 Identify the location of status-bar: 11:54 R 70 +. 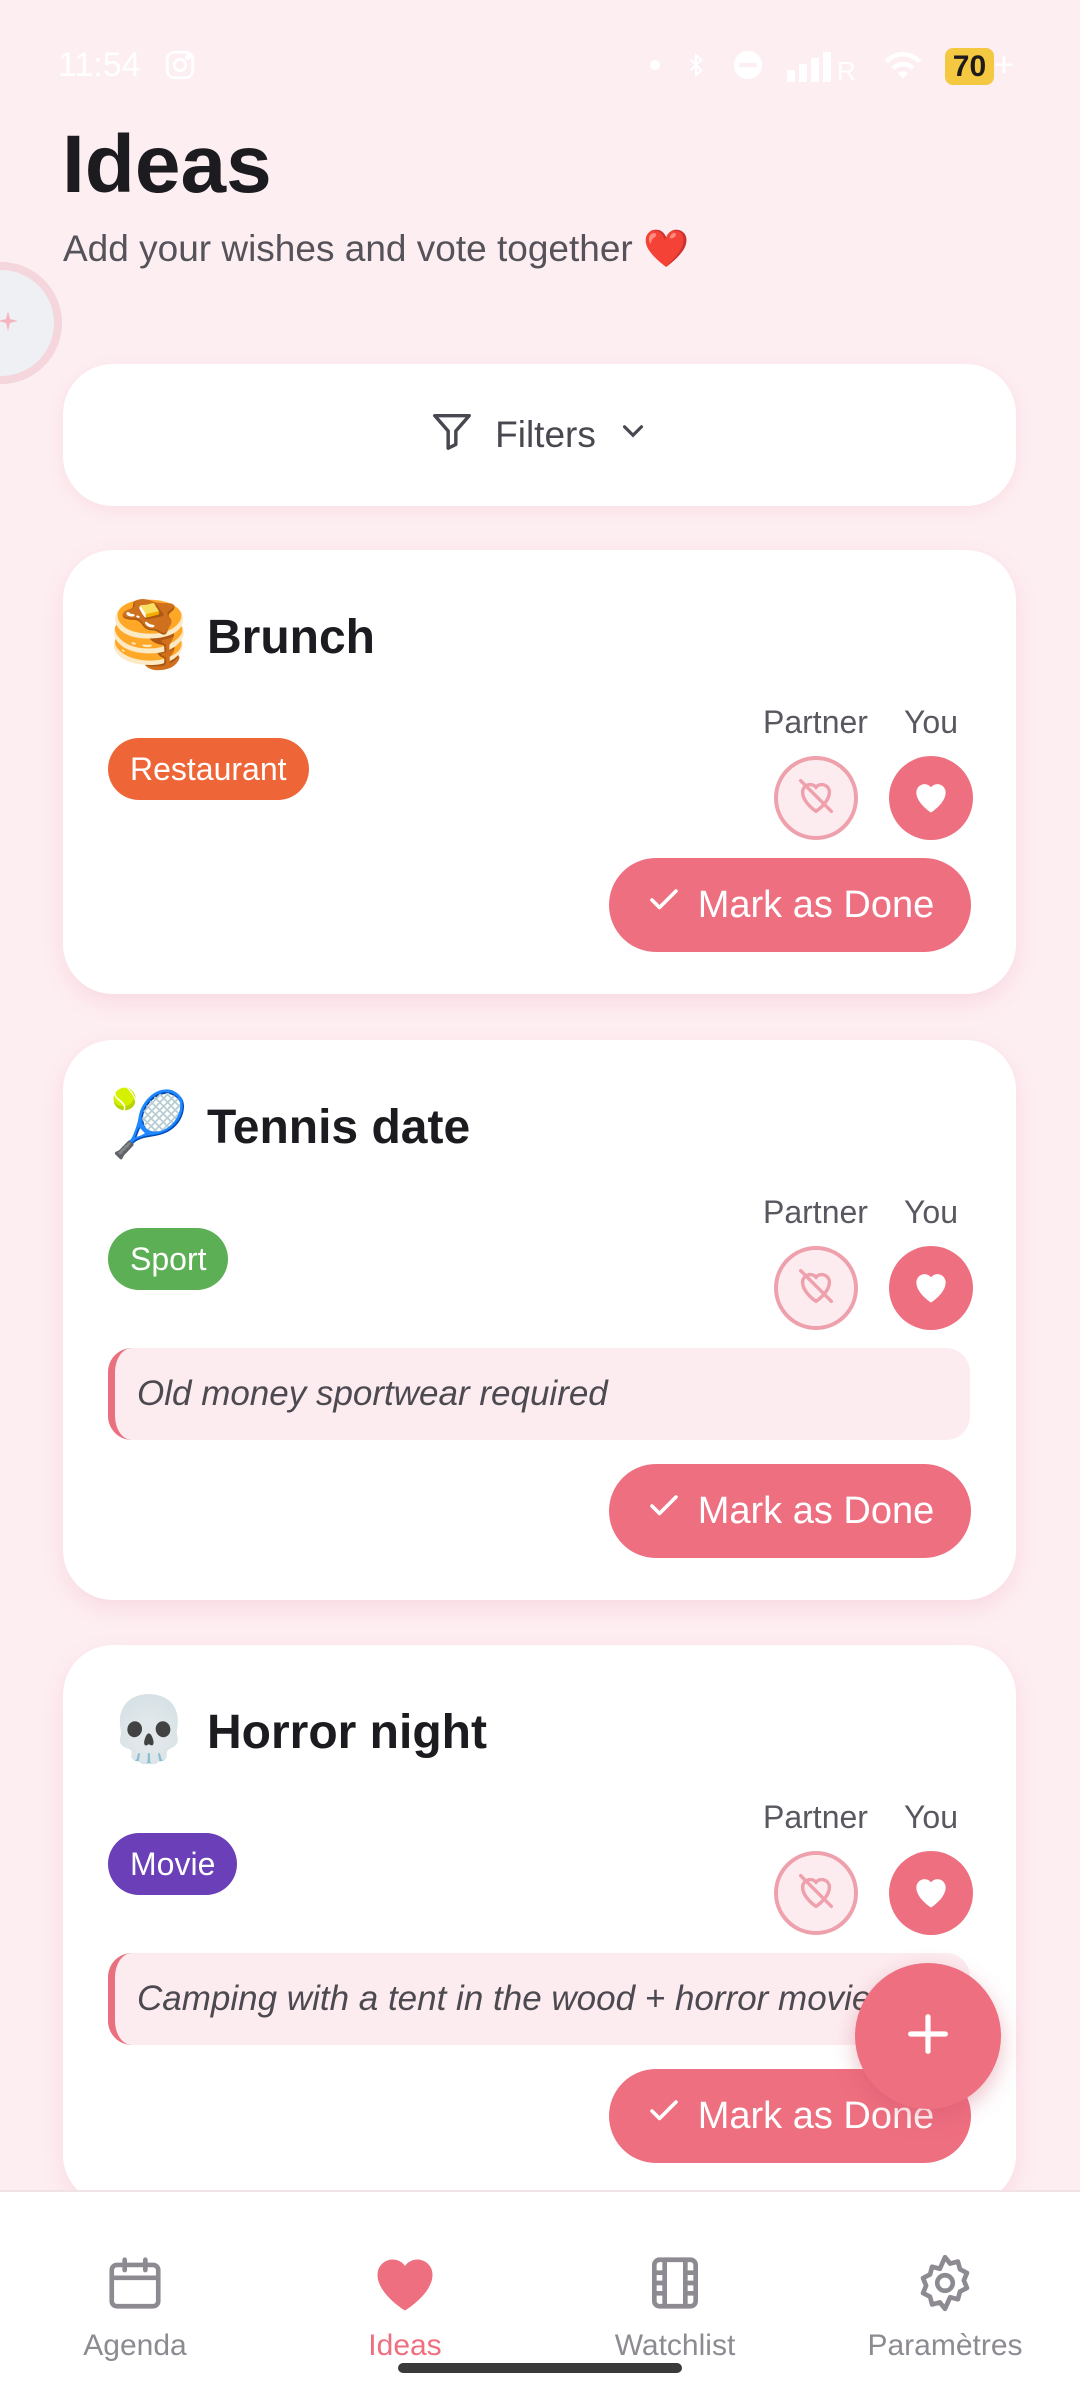
(540, 65).